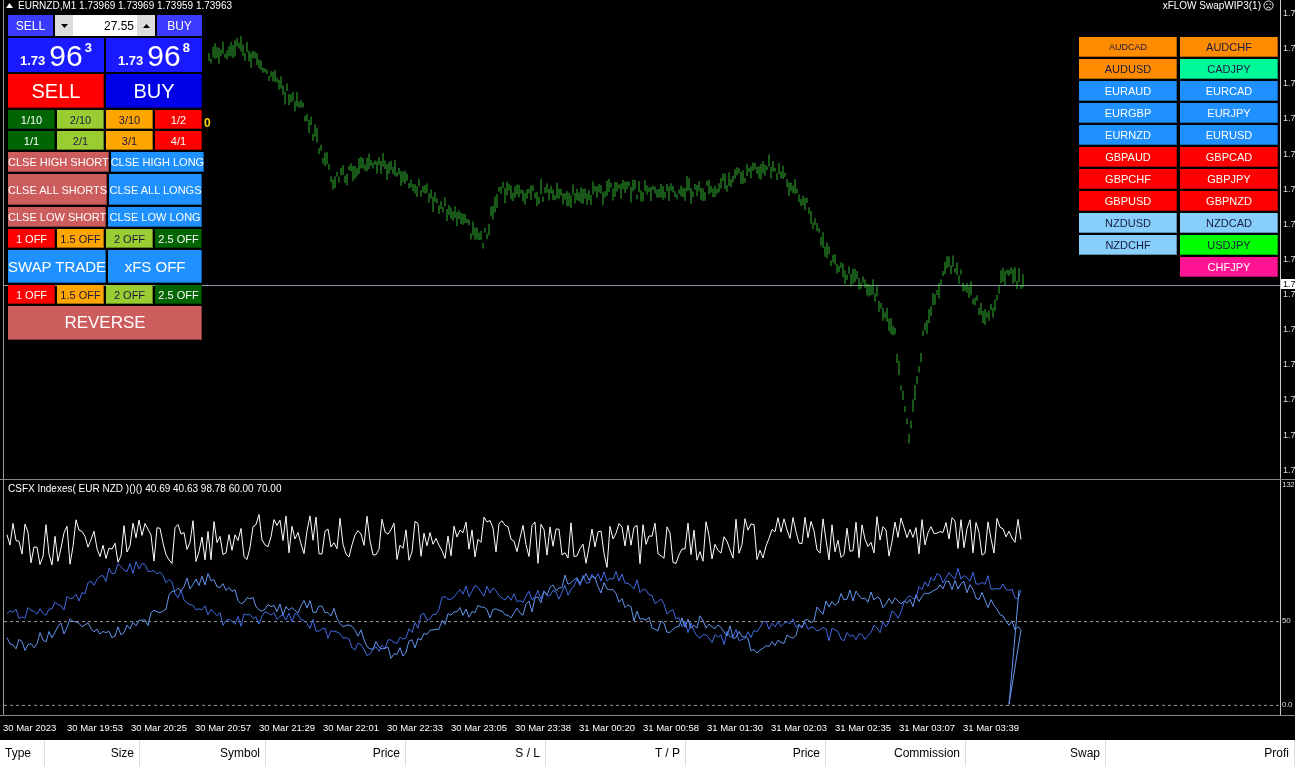 Image resolution: width=1295 pixels, height=766 pixels. What do you see at coordinates (1229, 157) in the screenshot?
I see `pair-button: GBPCAD` at bounding box center [1229, 157].